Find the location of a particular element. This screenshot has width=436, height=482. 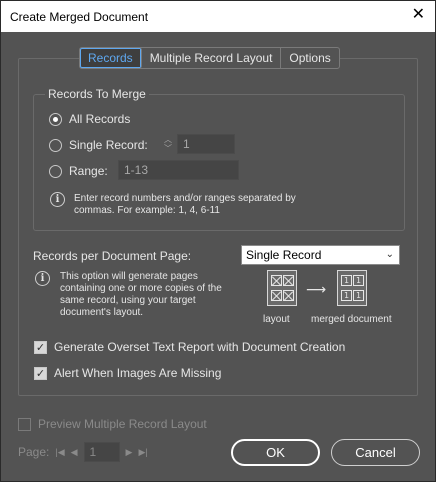

layout-caption: layout is located at coordinates (276, 319).